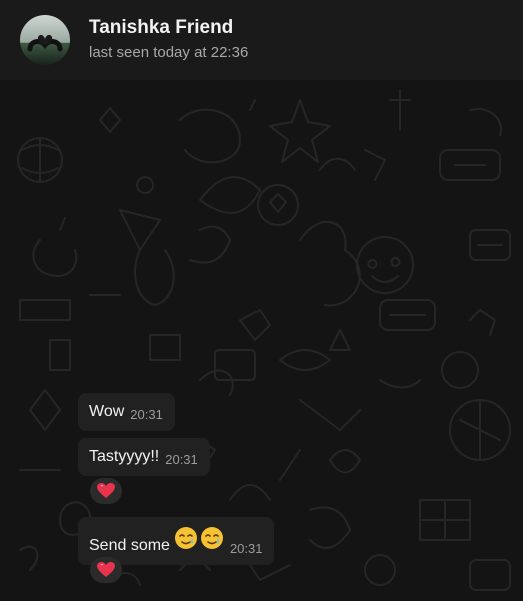  I want to click on avatar-image, so click(45, 40).